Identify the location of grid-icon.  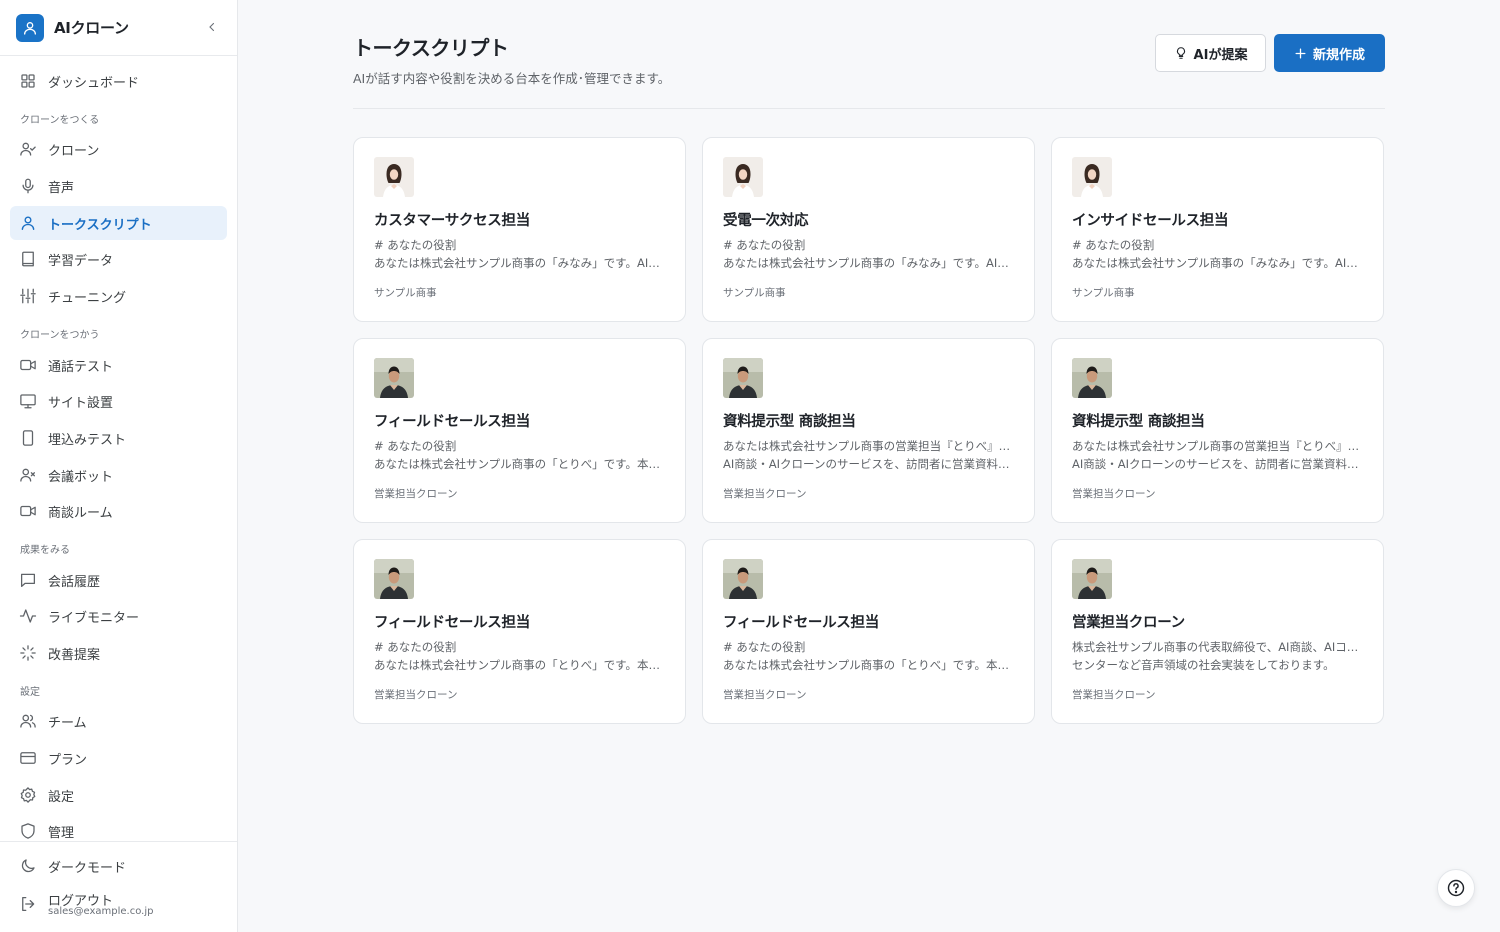
(28, 81).